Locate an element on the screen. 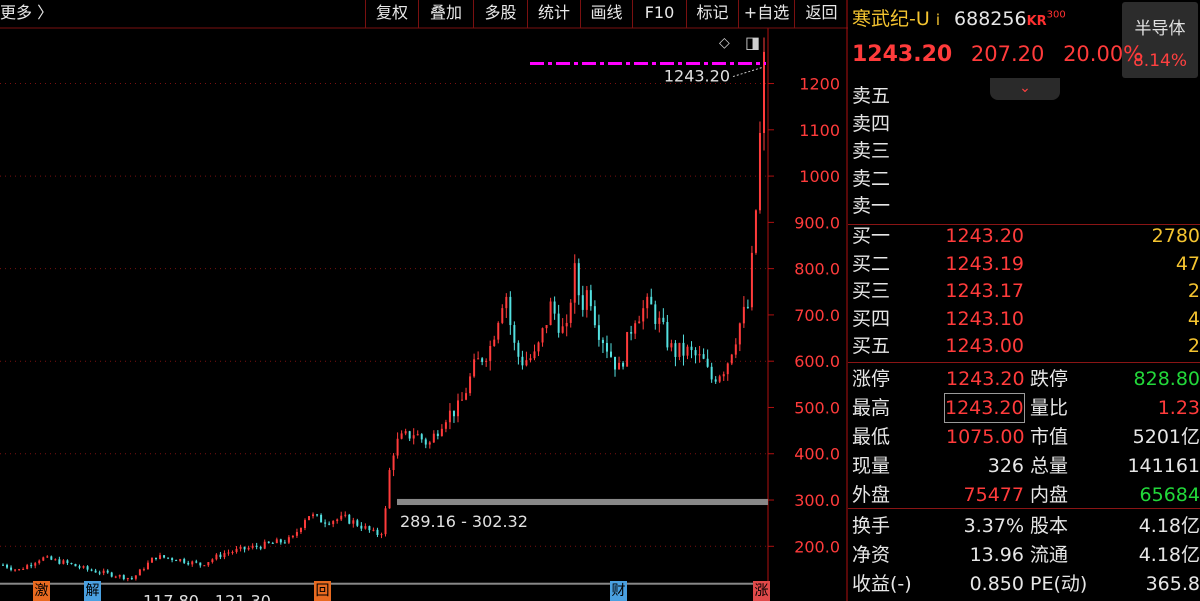 This screenshot has height=601, width=1200. order-book-row: 买四 1243.10 4 is located at coordinates (1024, 319).